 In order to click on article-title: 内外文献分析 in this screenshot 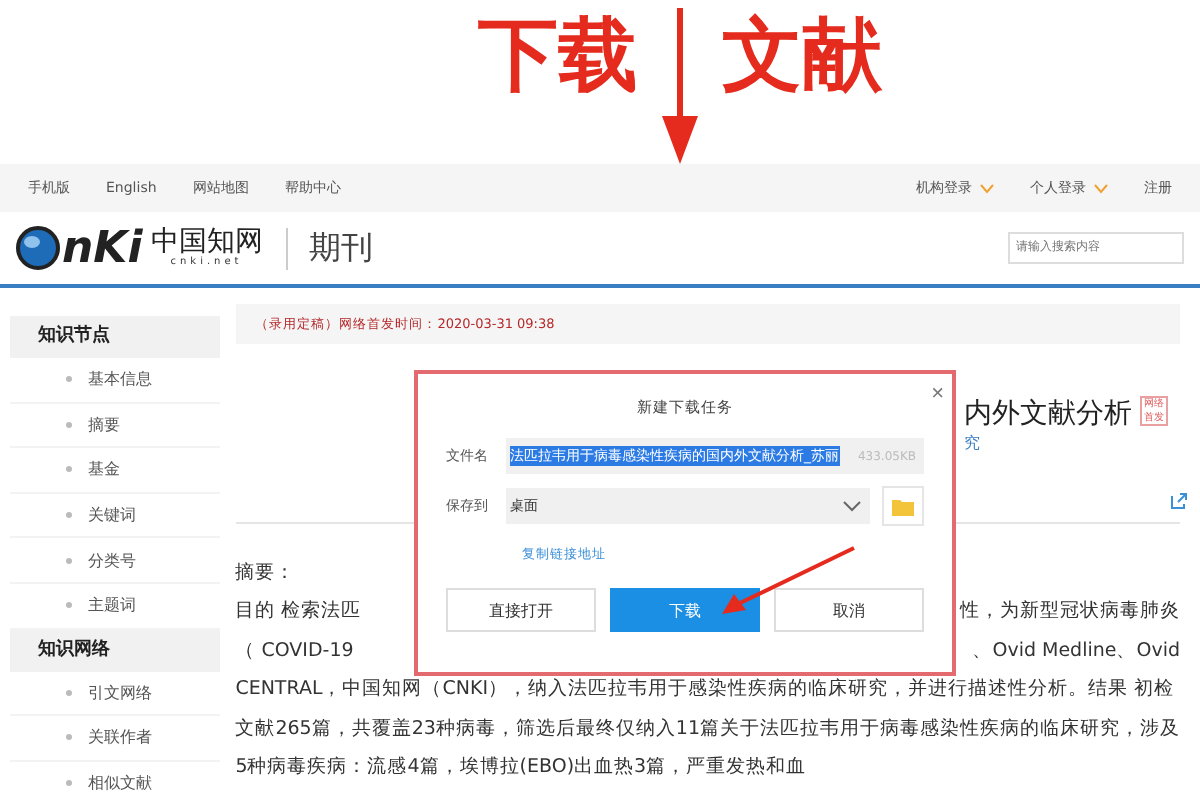, I will do `click(1048, 414)`.